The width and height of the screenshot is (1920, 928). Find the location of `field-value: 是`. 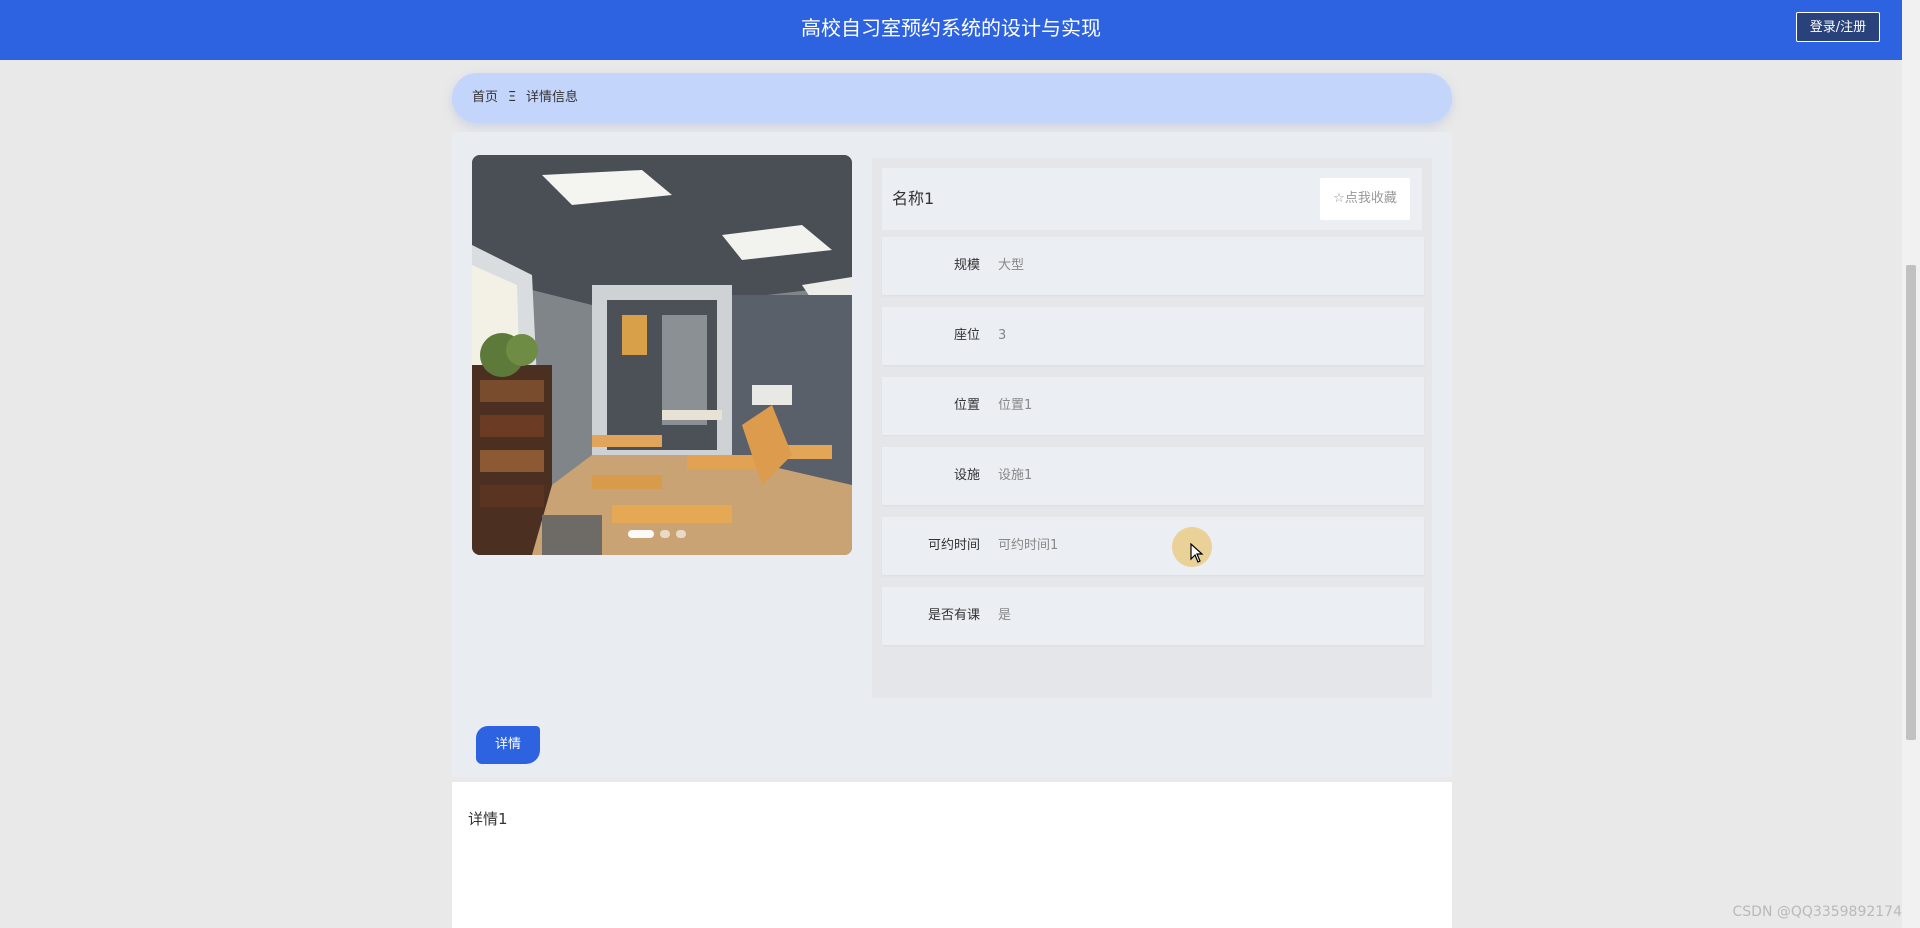

field-value: 是 is located at coordinates (1005, 615).